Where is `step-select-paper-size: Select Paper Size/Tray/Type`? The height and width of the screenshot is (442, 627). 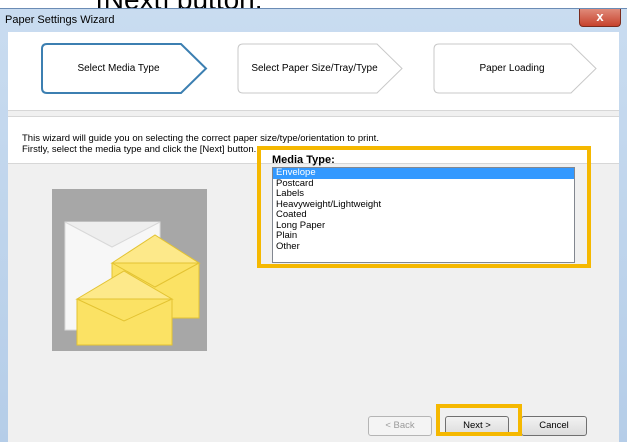 step-select-paper-size: Select Paper Size/Tray/Type is located at coordinates (322, 68).